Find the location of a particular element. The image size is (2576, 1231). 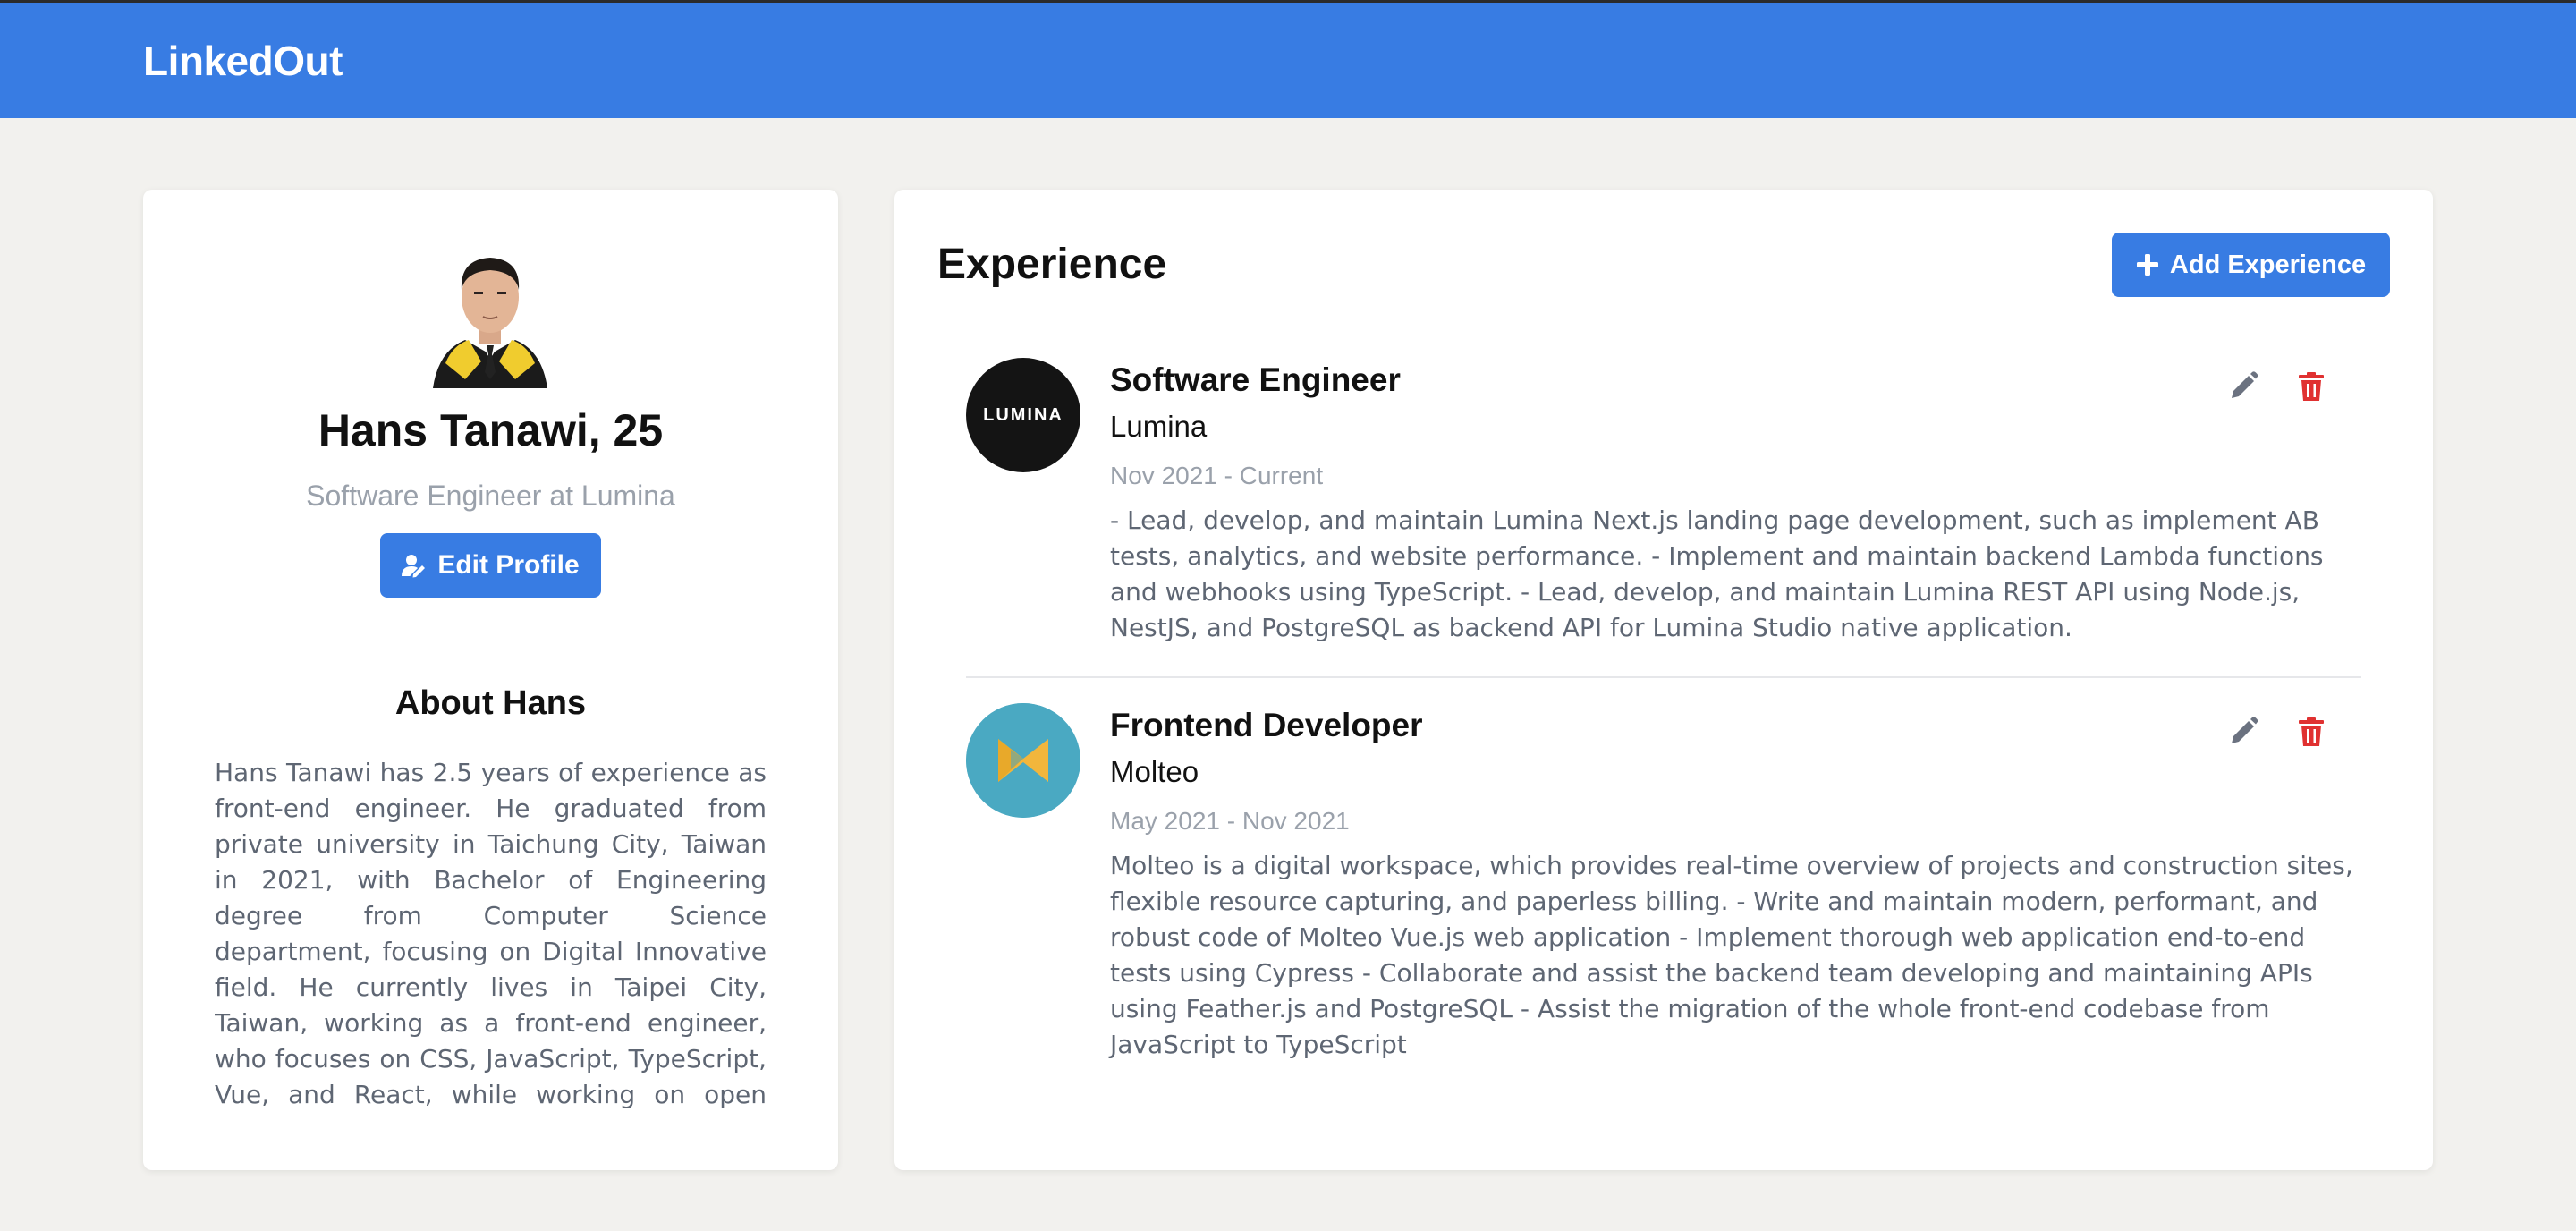

experience-title: Experience is located at coordinates (1052, 264).